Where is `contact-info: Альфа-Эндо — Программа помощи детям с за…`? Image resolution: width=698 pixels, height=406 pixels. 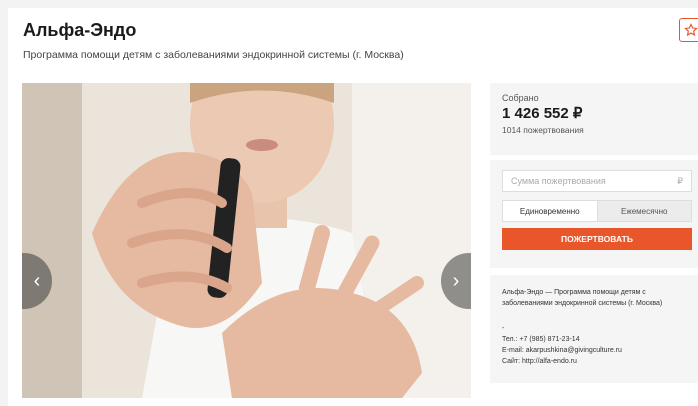
contact-info: Альфа-Эндо — Программа помощи детям с за… is located at coordinates (594, 329).